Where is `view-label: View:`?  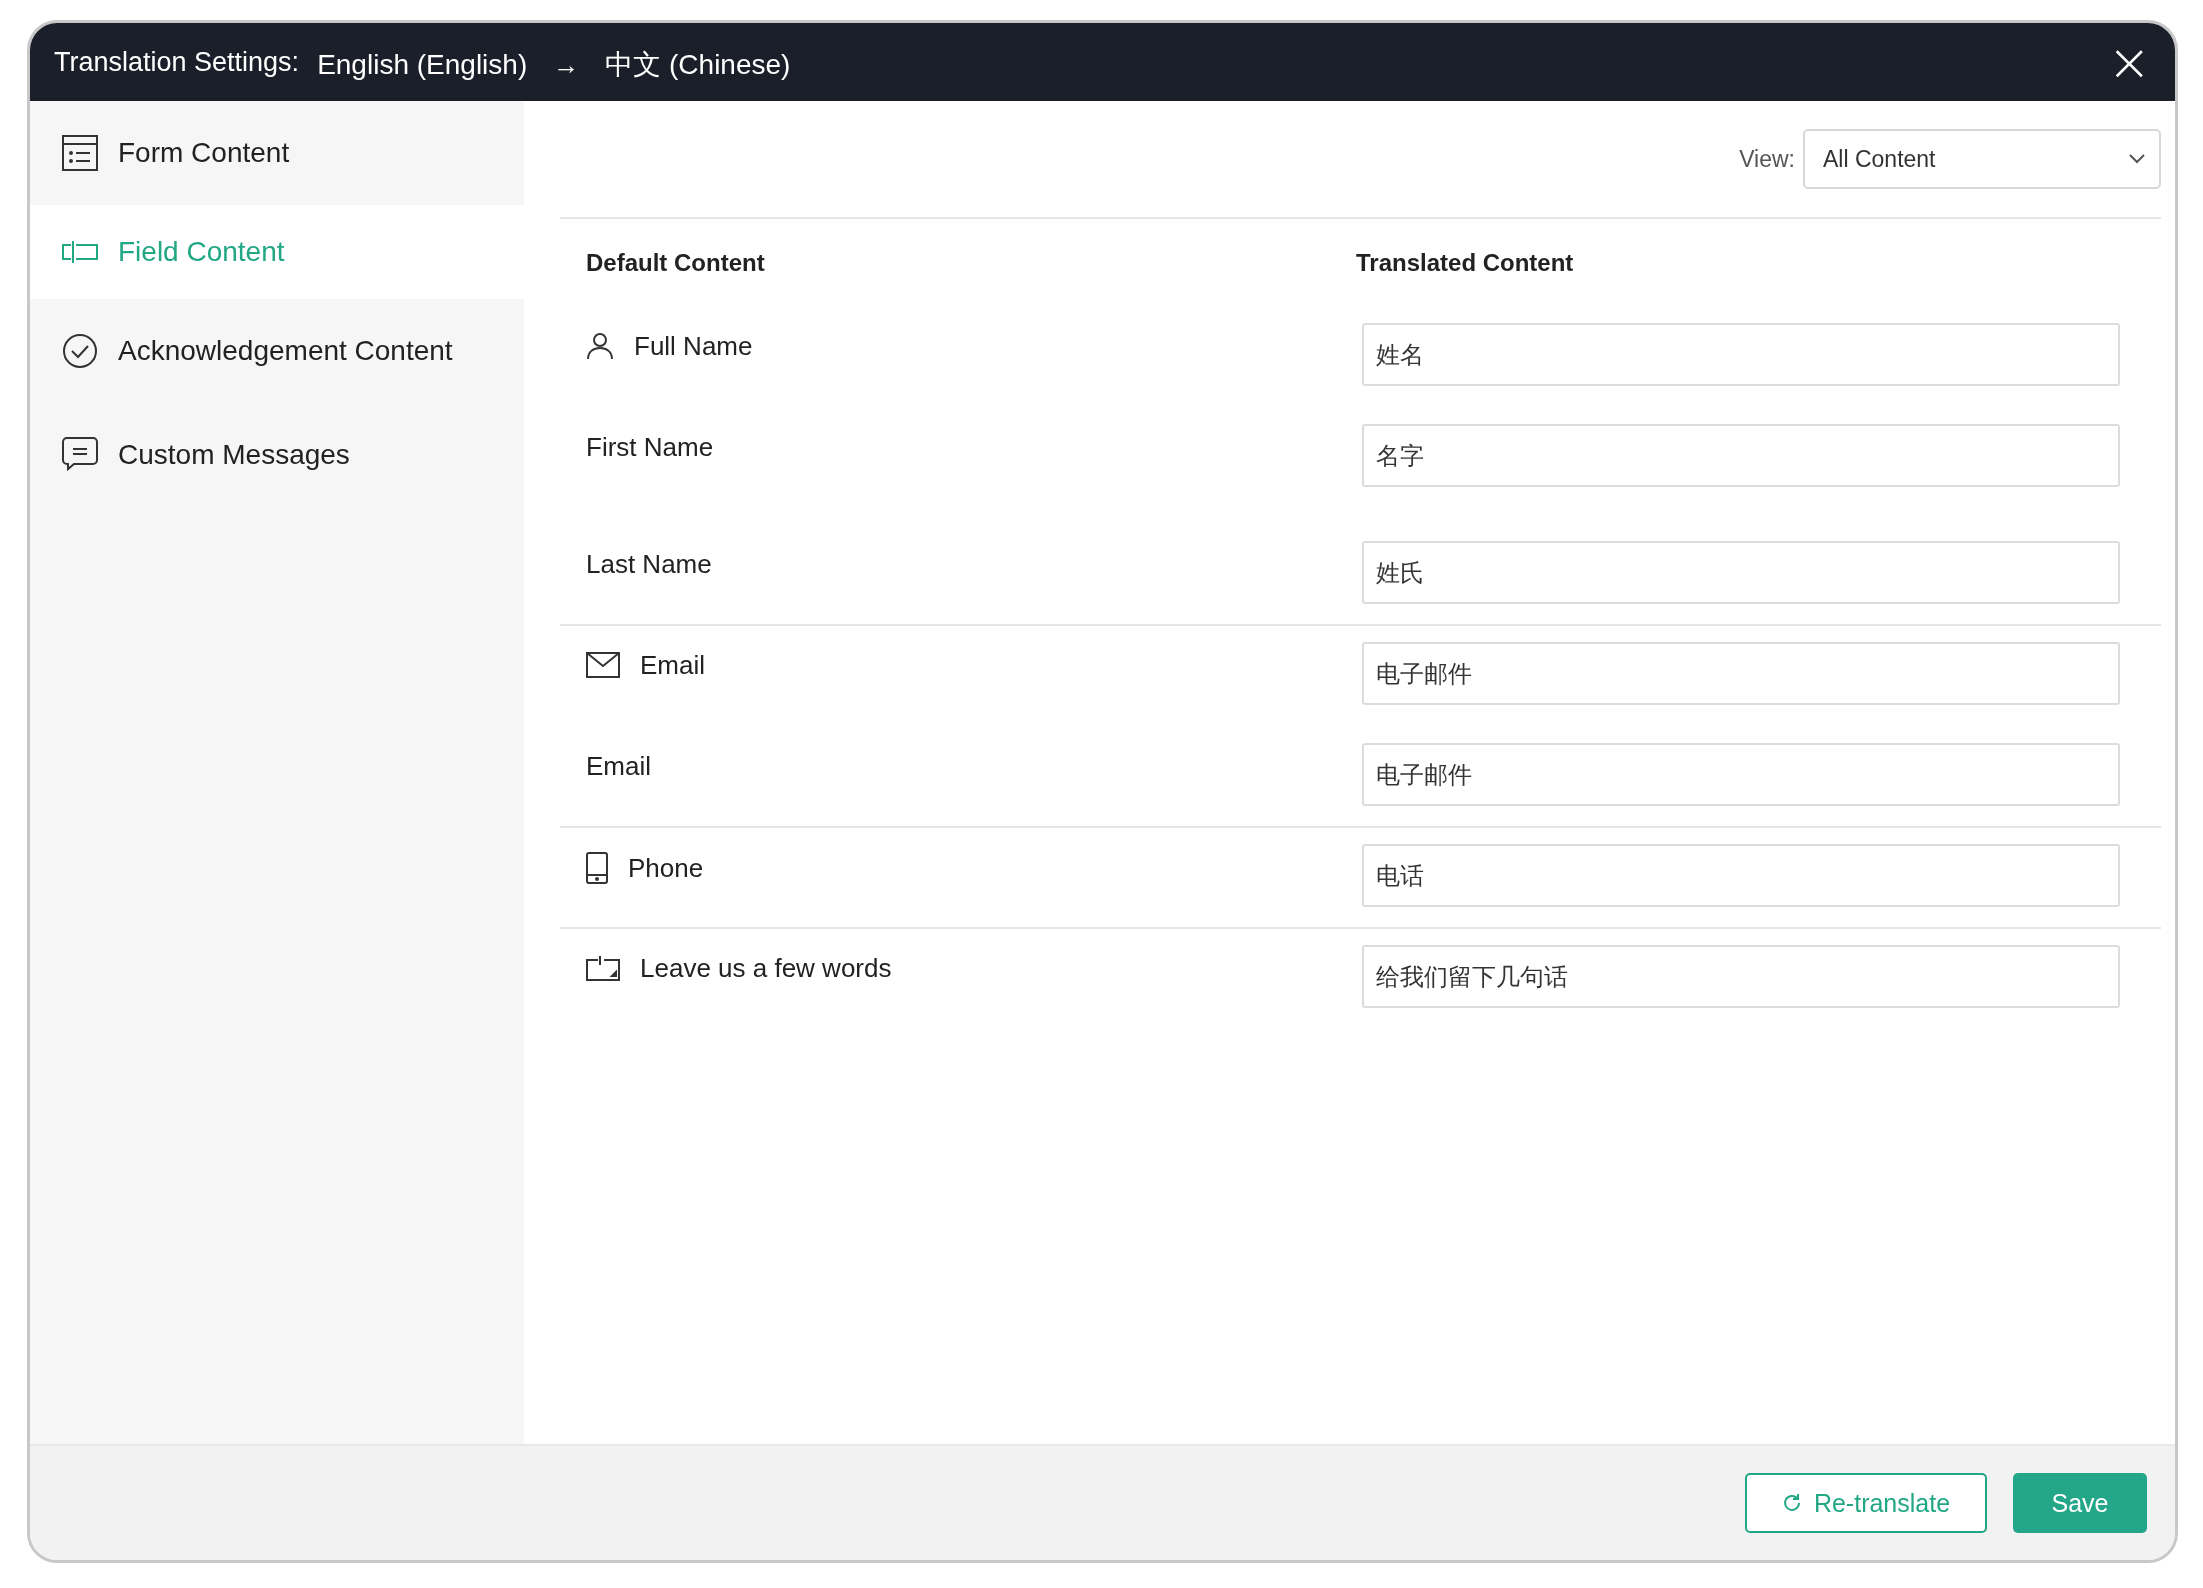 view-label: View: is located at coordinates (1767, 159).